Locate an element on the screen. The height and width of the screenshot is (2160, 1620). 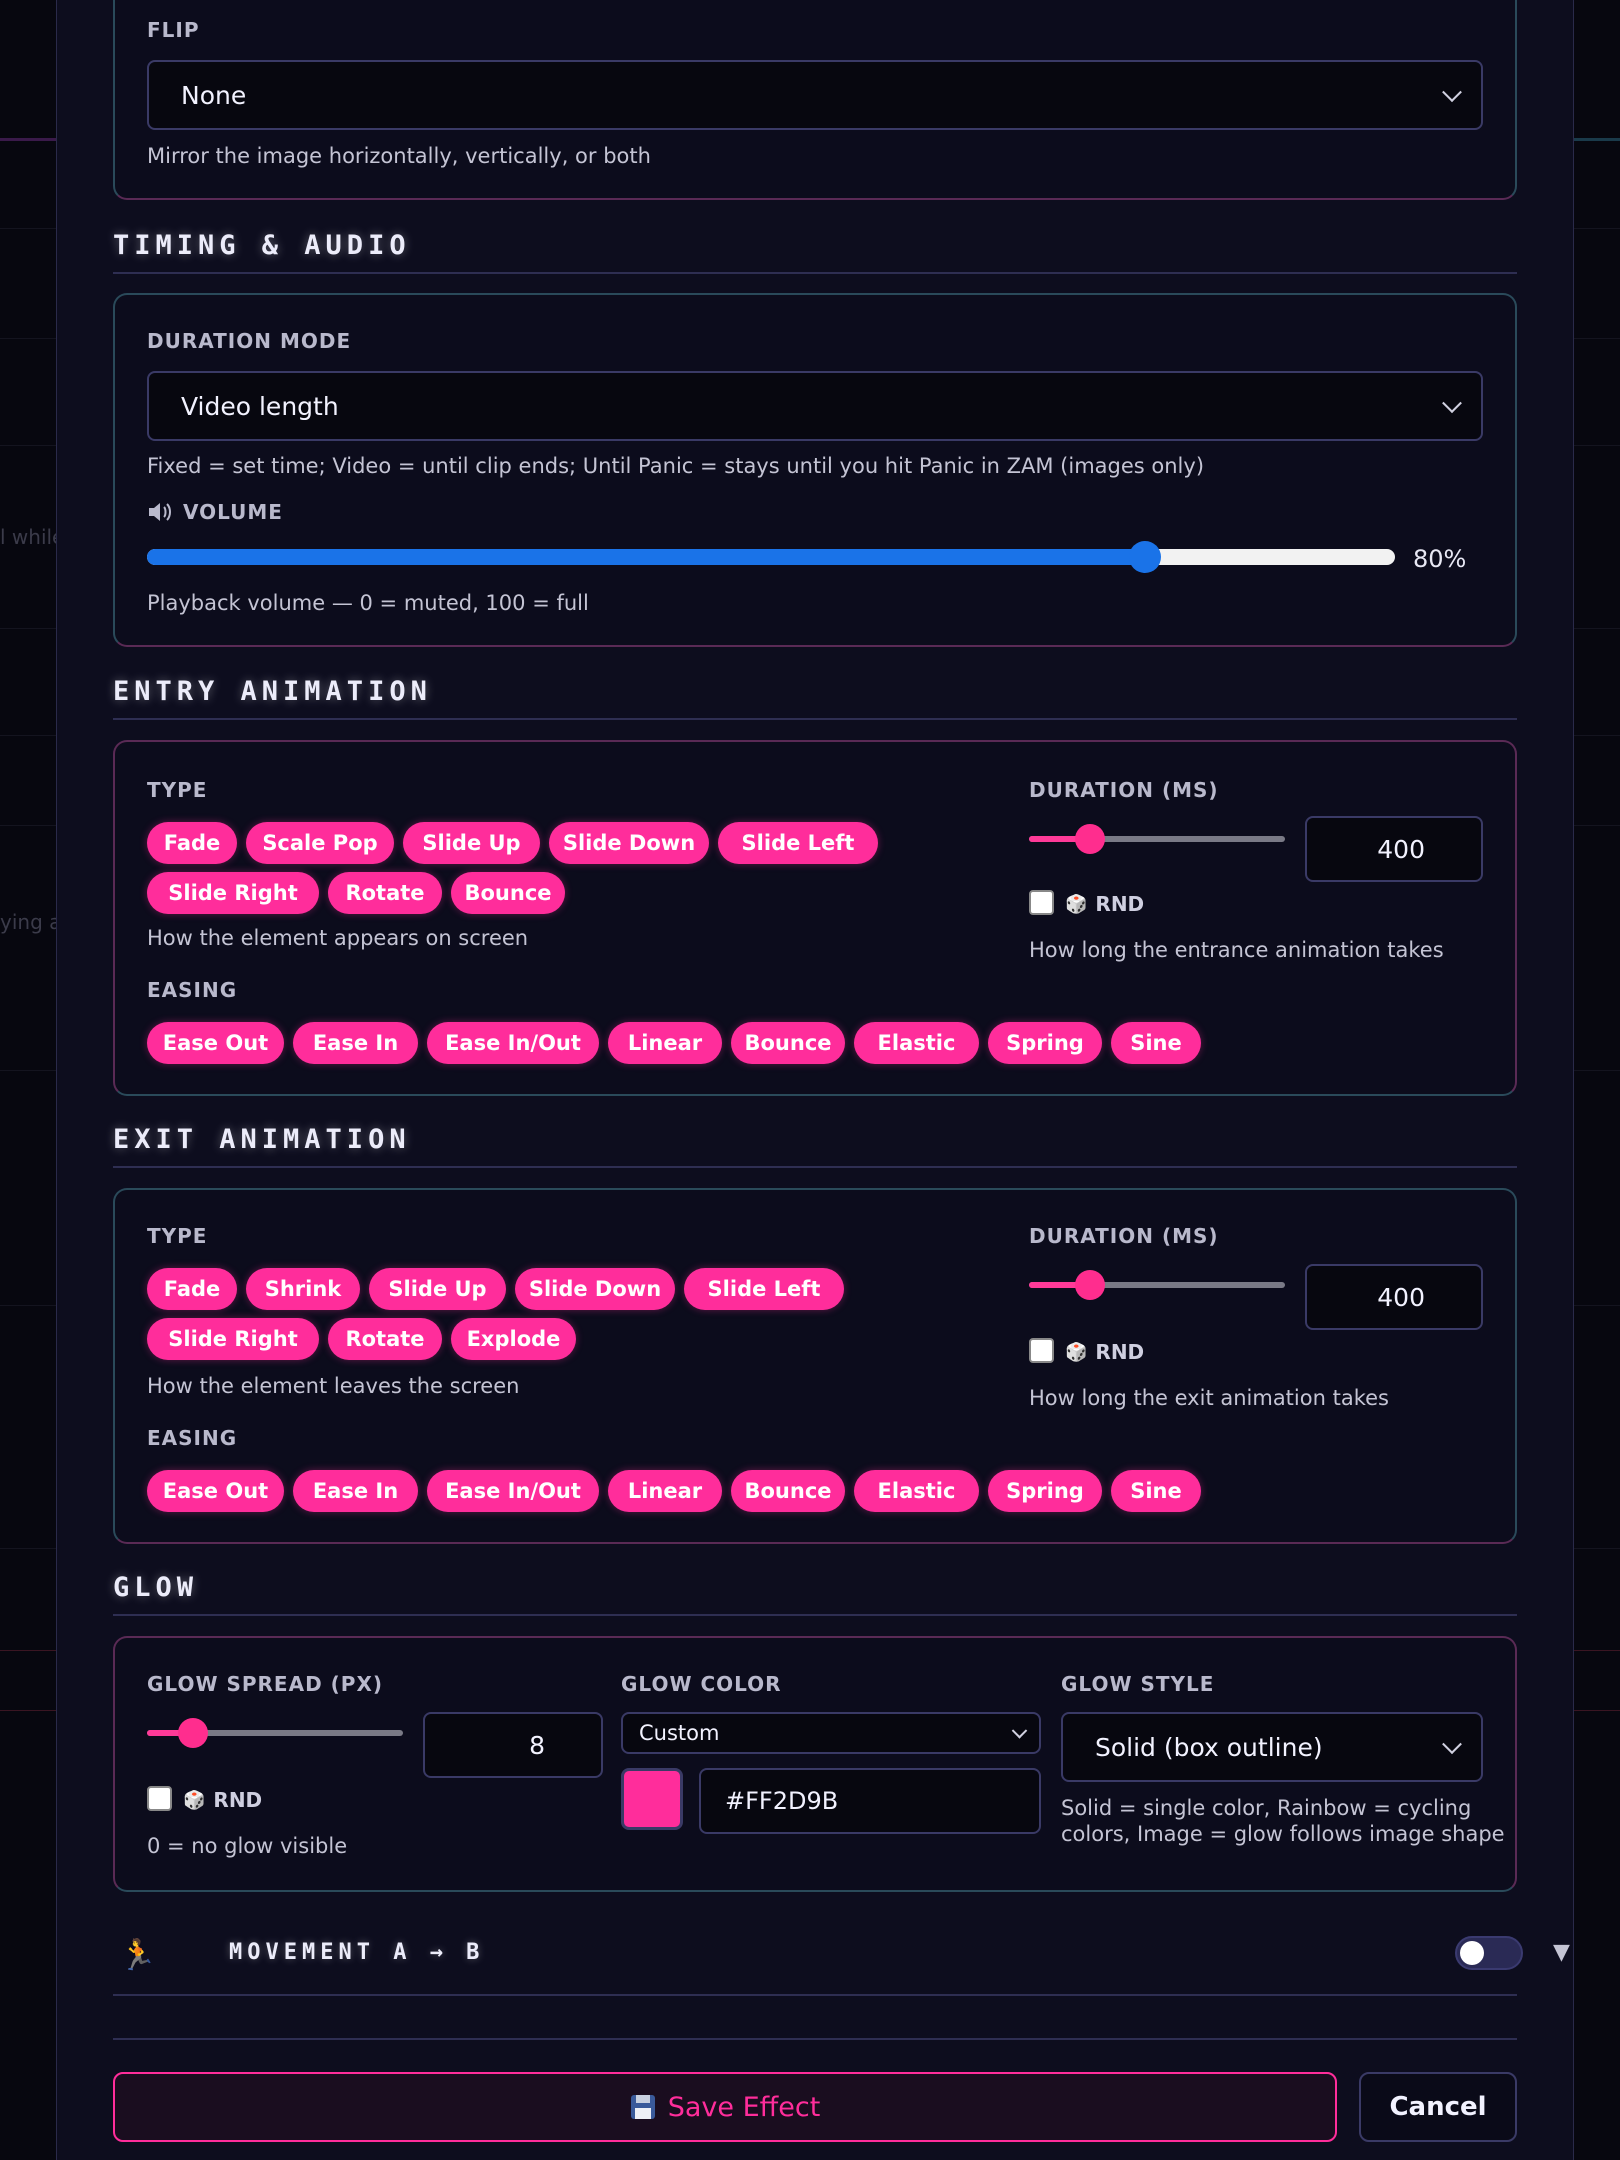
bg-accent-right is located at coordinates (1597, 139).